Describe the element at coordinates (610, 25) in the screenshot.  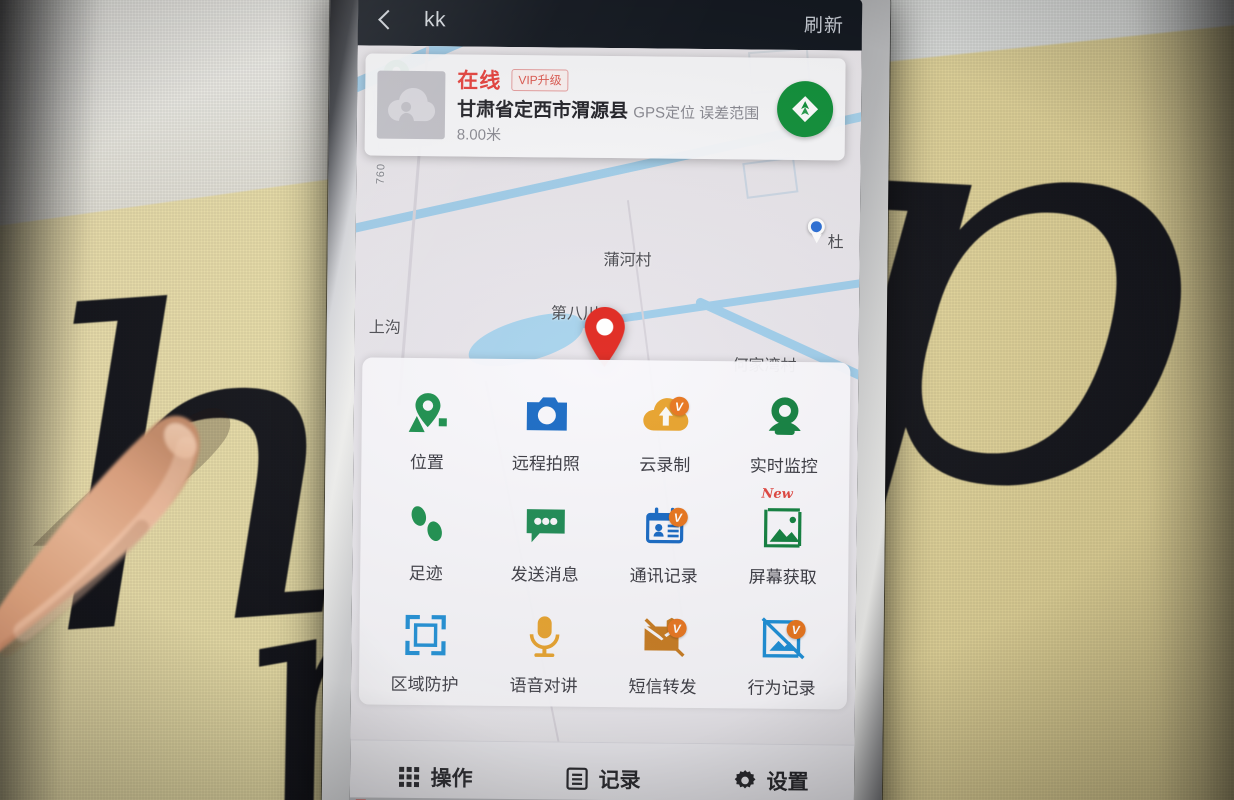
I see `title-bar: kk 刷新` at that location.